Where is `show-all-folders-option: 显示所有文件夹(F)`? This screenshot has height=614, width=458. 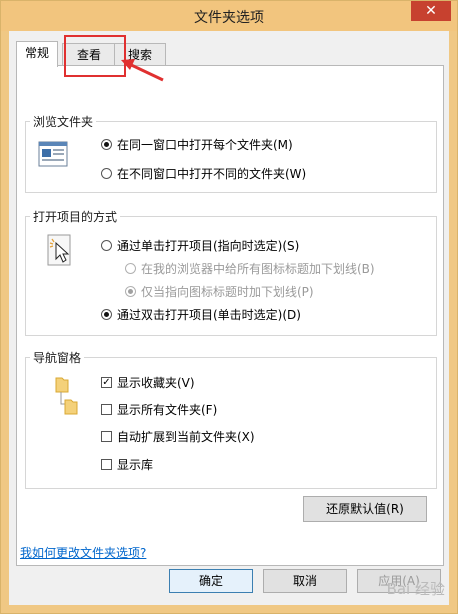
show-all-folders-option: 显示所有文件夹(F) is located at coordinates (159, 409).